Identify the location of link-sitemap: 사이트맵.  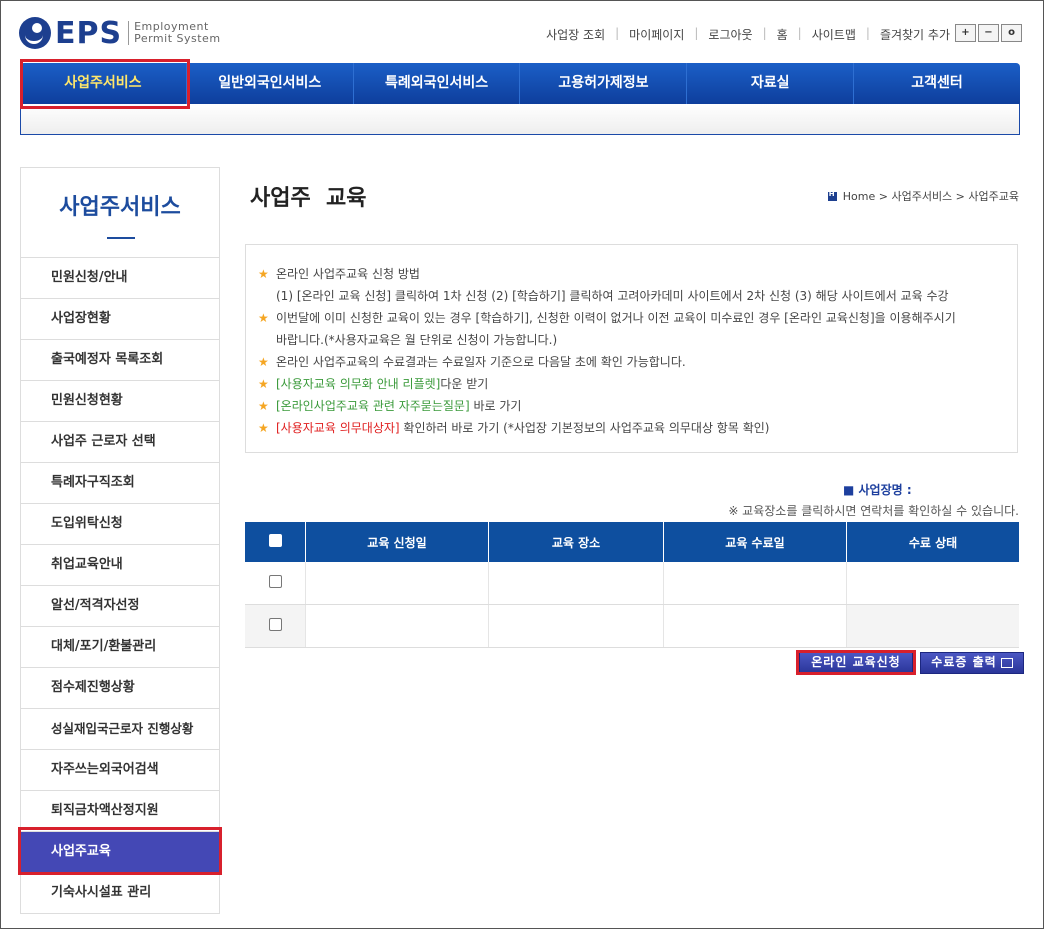
(834, 34).